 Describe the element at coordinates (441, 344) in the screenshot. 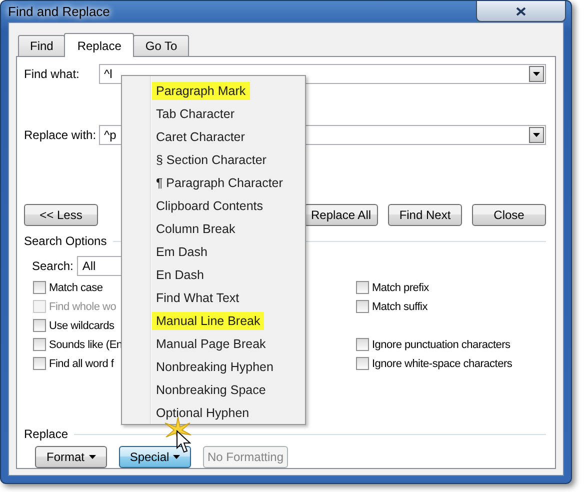

I see `checkbox-label: Ignore punctuation characters` at that location.